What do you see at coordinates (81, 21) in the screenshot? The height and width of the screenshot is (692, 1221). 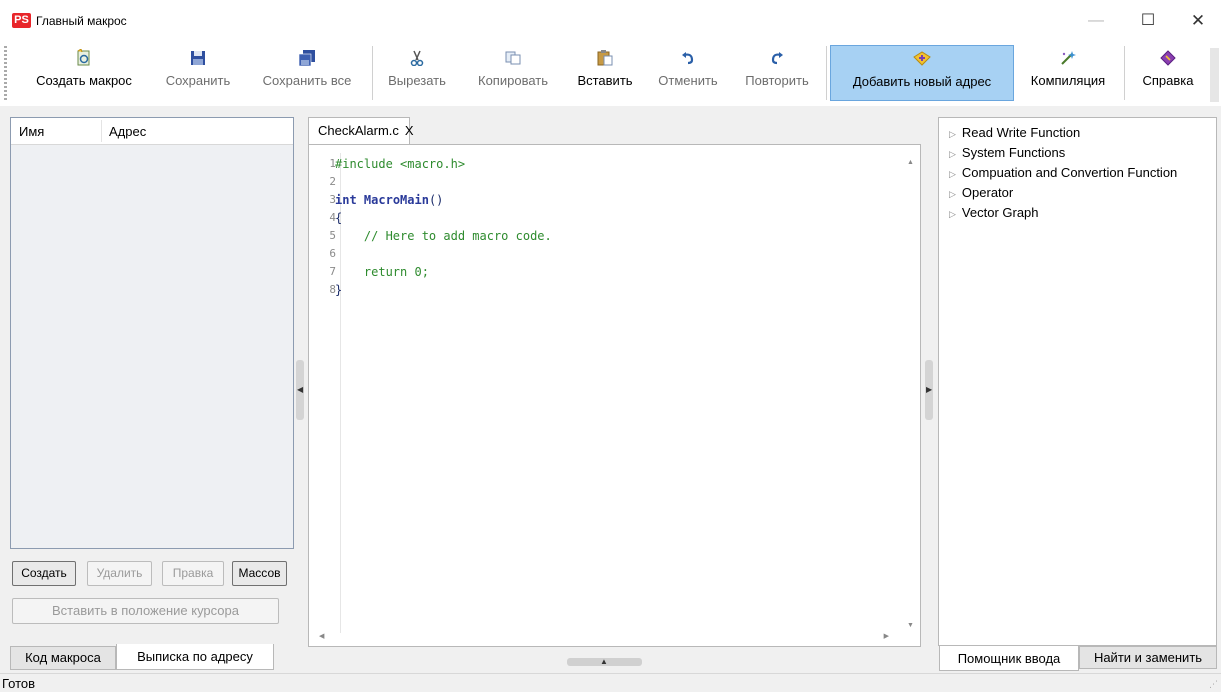 I see `window-title: Главный макрос` at bounding box center [81, 21].